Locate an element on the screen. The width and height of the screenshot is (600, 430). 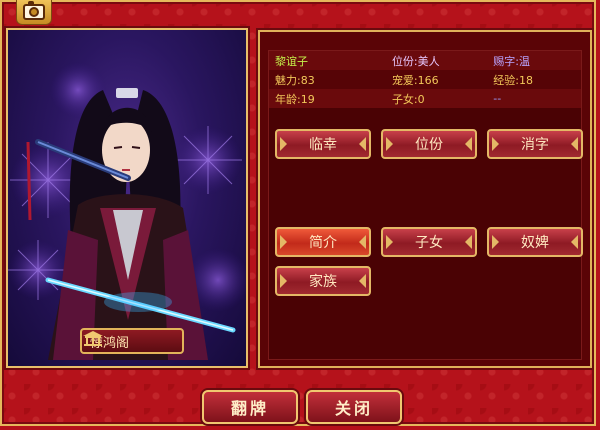
stat-experience: 经验:18 is located at coordinates (513, 80).